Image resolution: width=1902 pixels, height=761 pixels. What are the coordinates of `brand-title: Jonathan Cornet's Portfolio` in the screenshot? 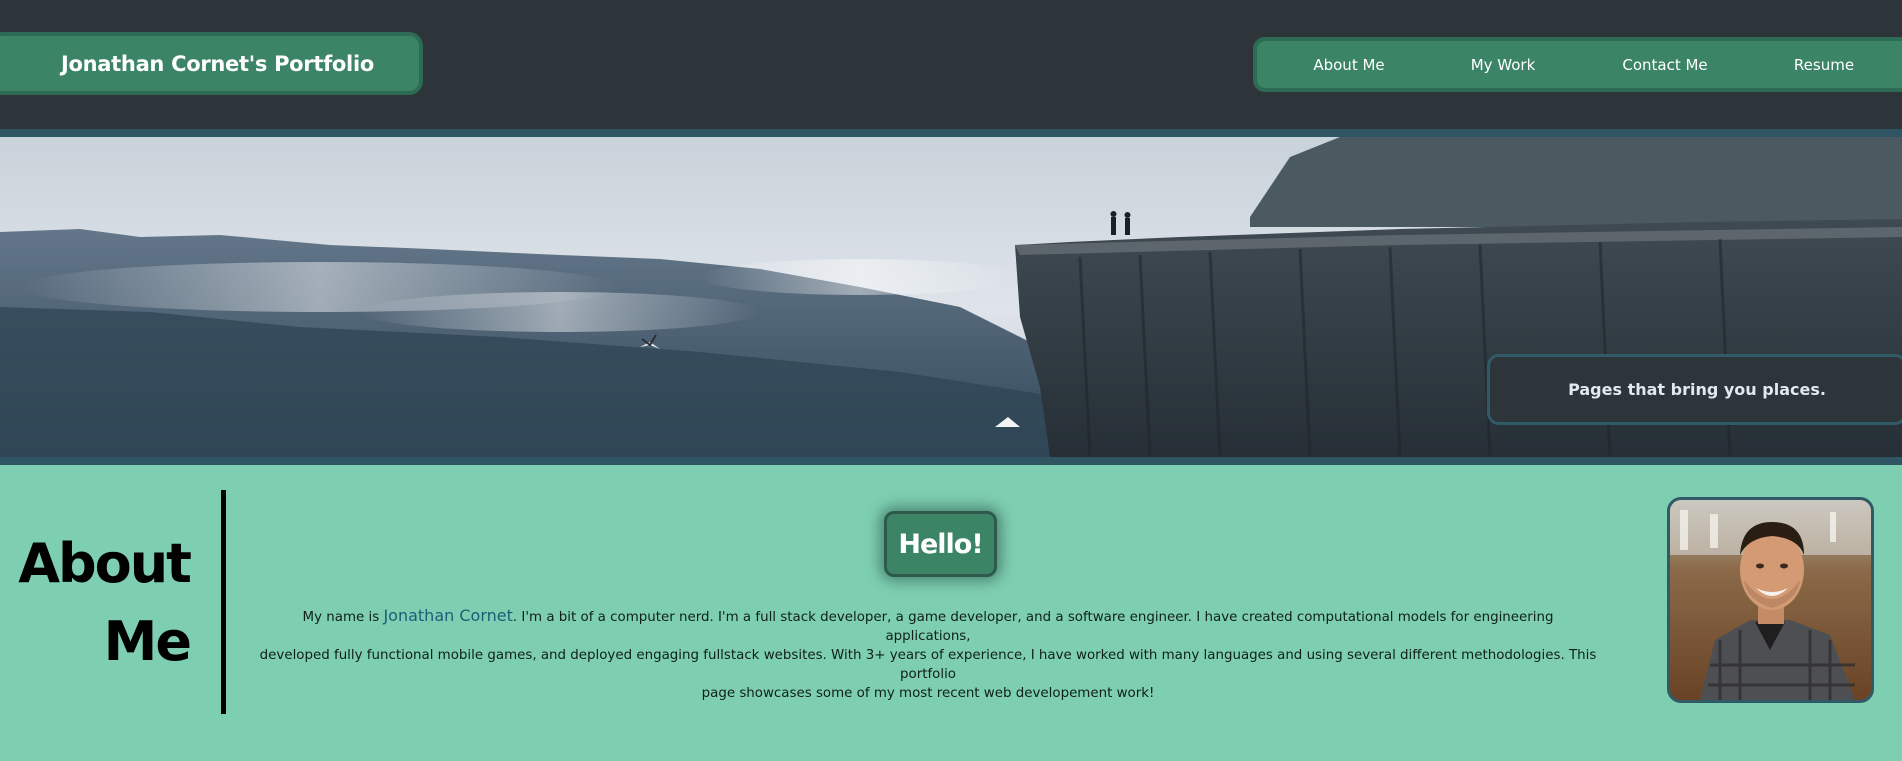 It's located at (217, 64).